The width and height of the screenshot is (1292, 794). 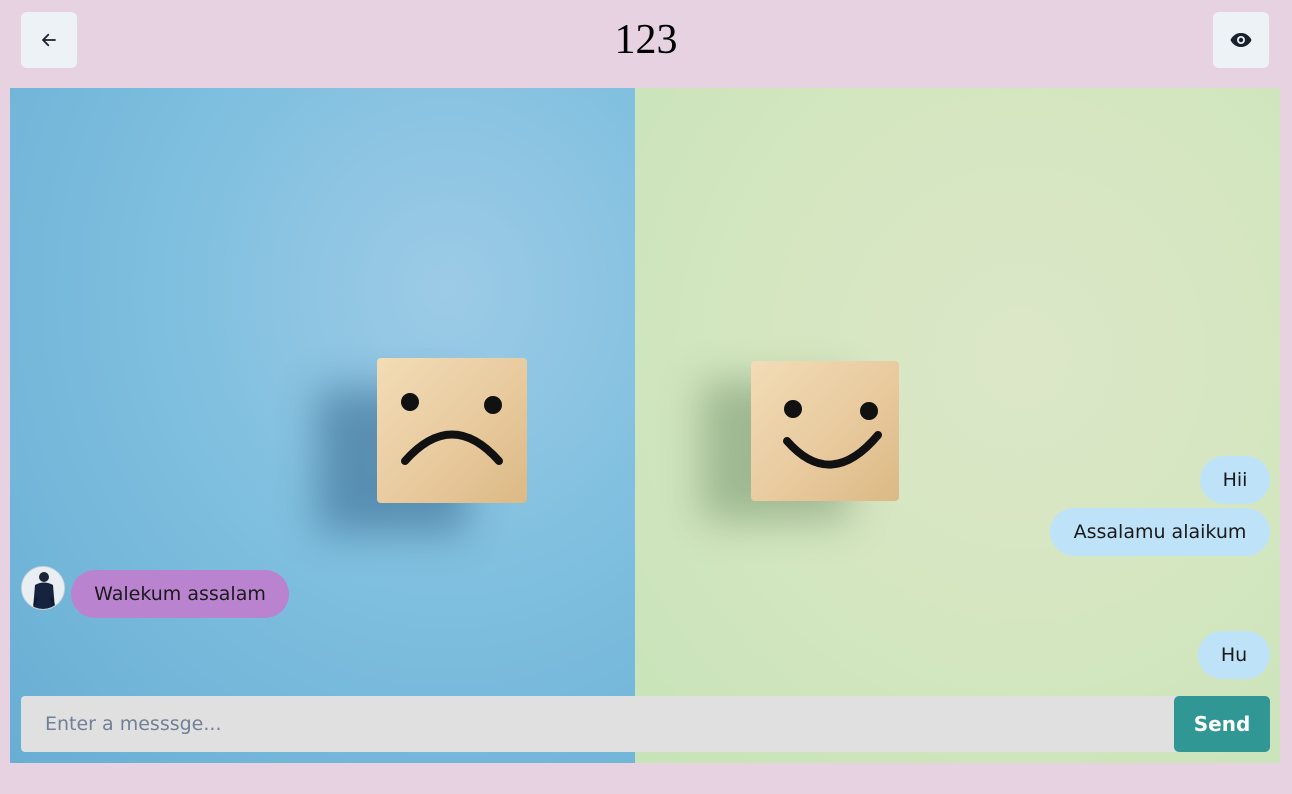 I want to click on back-button, so click(x=49, y=40).